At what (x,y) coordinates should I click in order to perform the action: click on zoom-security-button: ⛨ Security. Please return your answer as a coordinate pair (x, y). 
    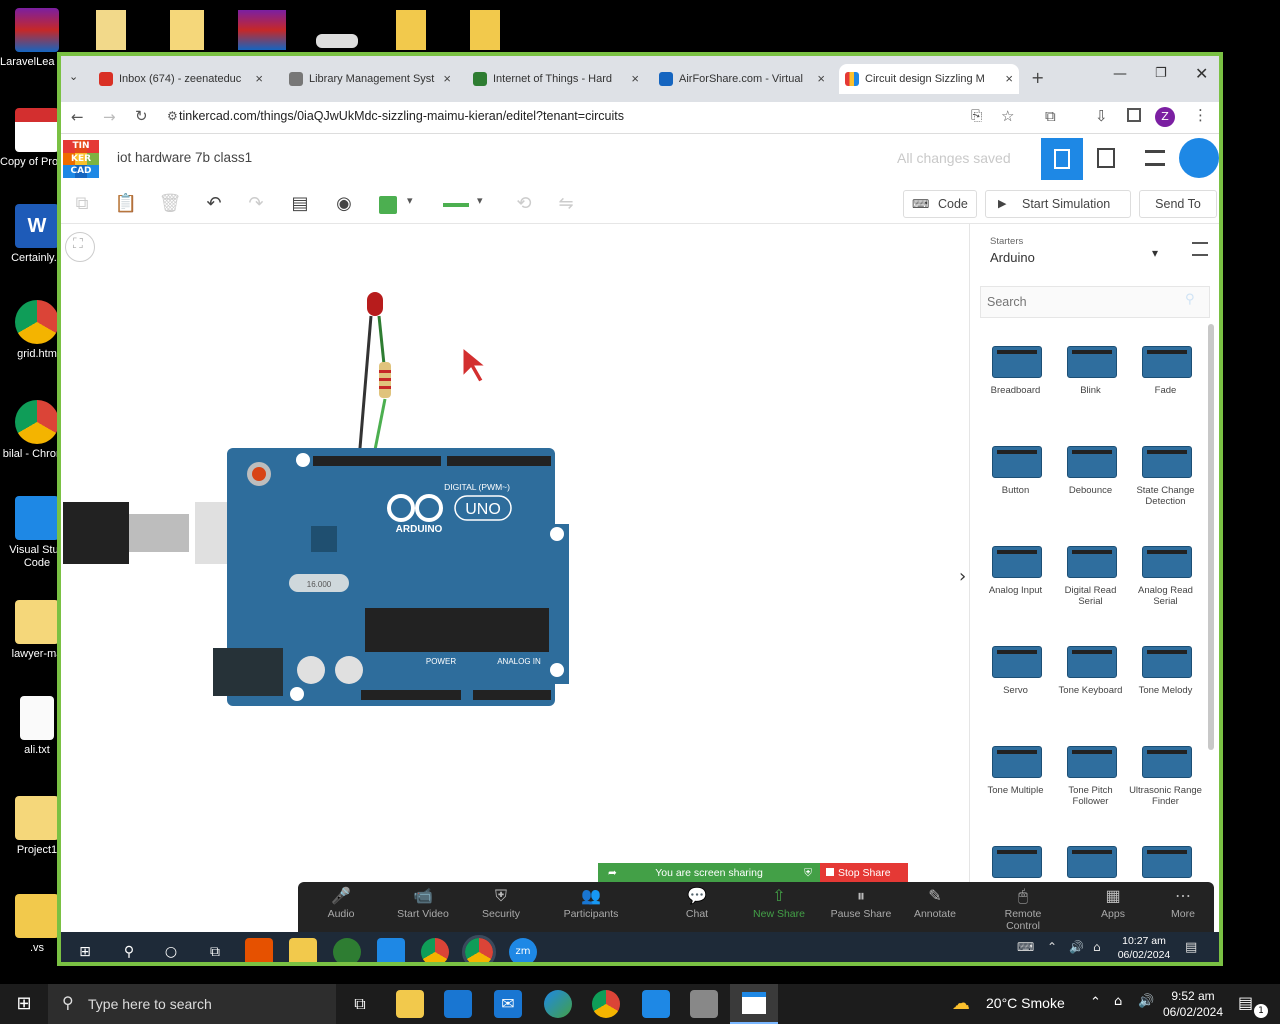
    Looking at the image, I should click on (501, 903).